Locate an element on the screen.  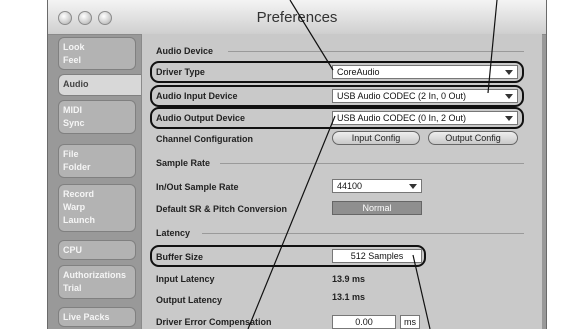
callout-line-output-device is located at coordinates (291, 222).